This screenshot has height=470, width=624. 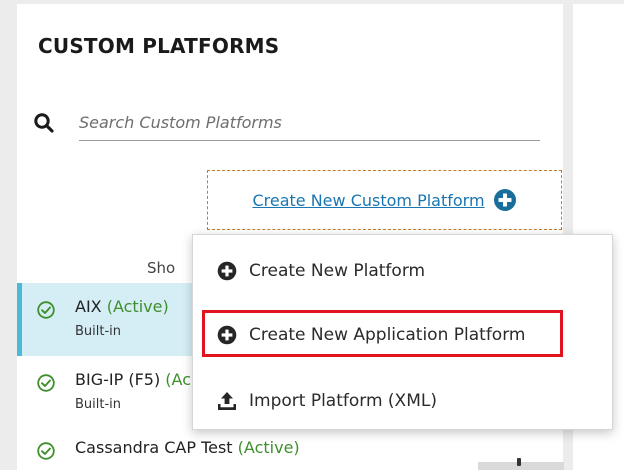 I want to click on upload-icon, so click(x=227, y=401).